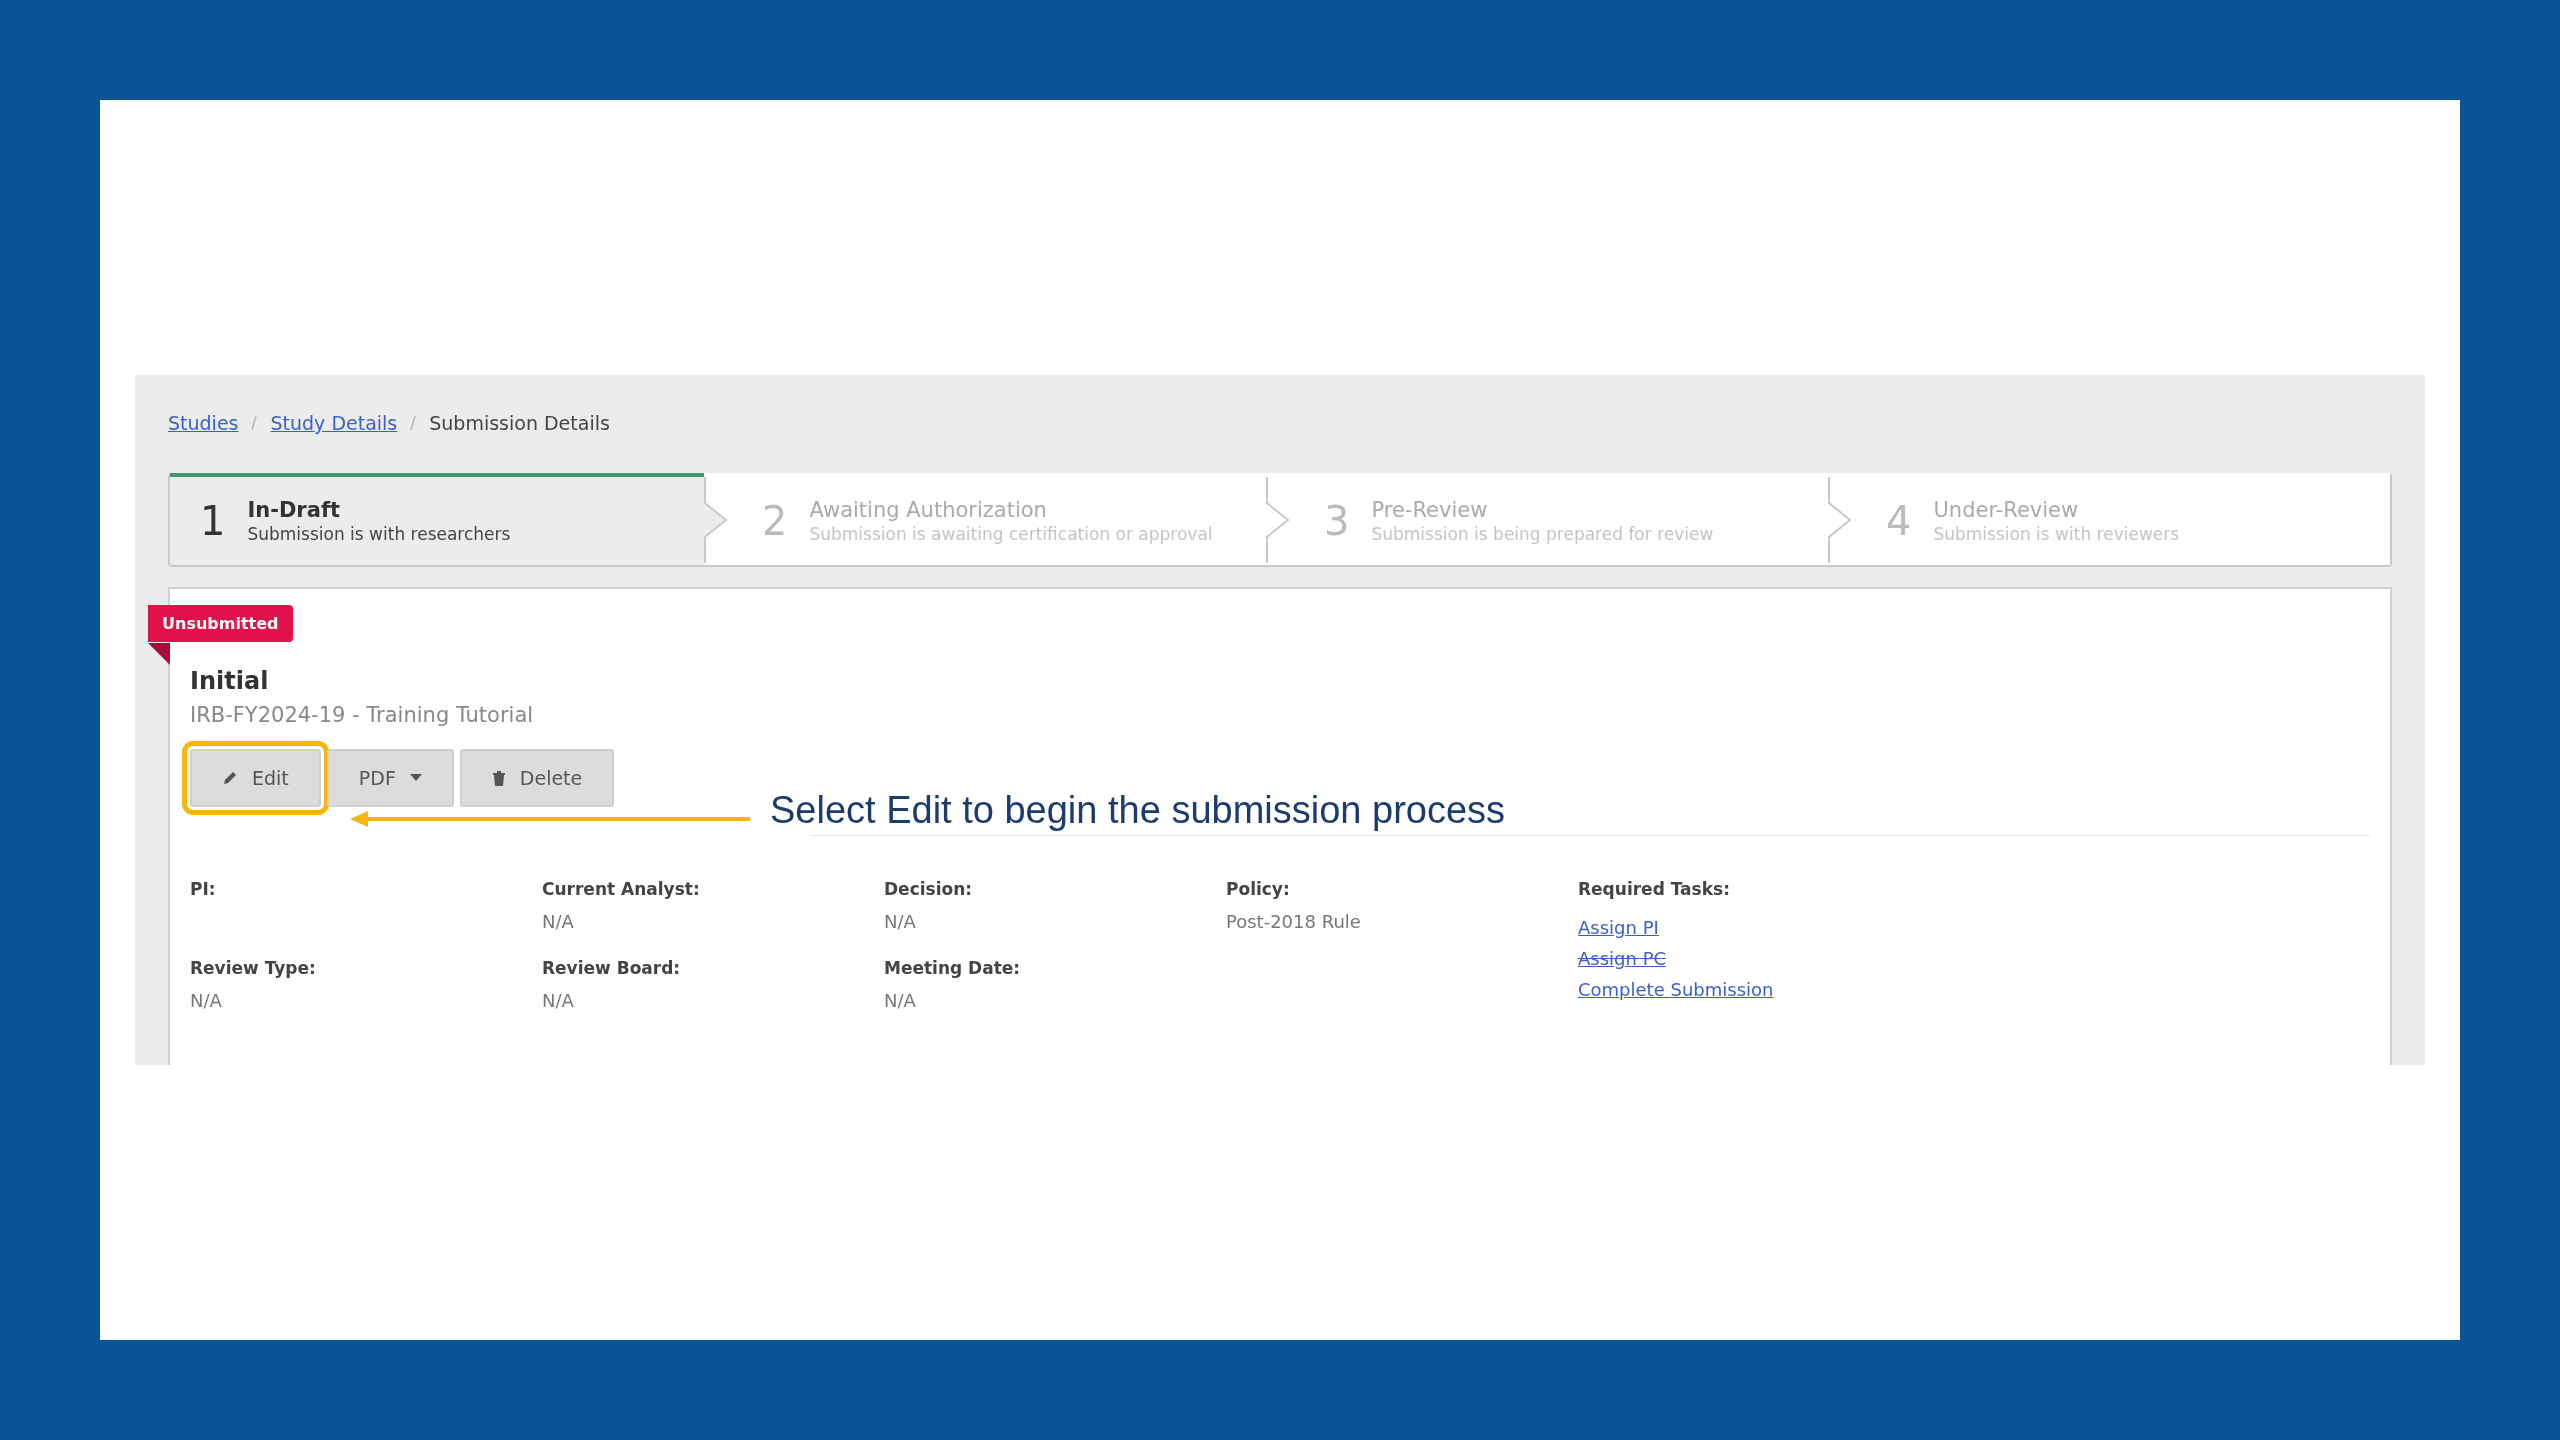  I want to click on dropdown-button: PDF, so click(390, 778).